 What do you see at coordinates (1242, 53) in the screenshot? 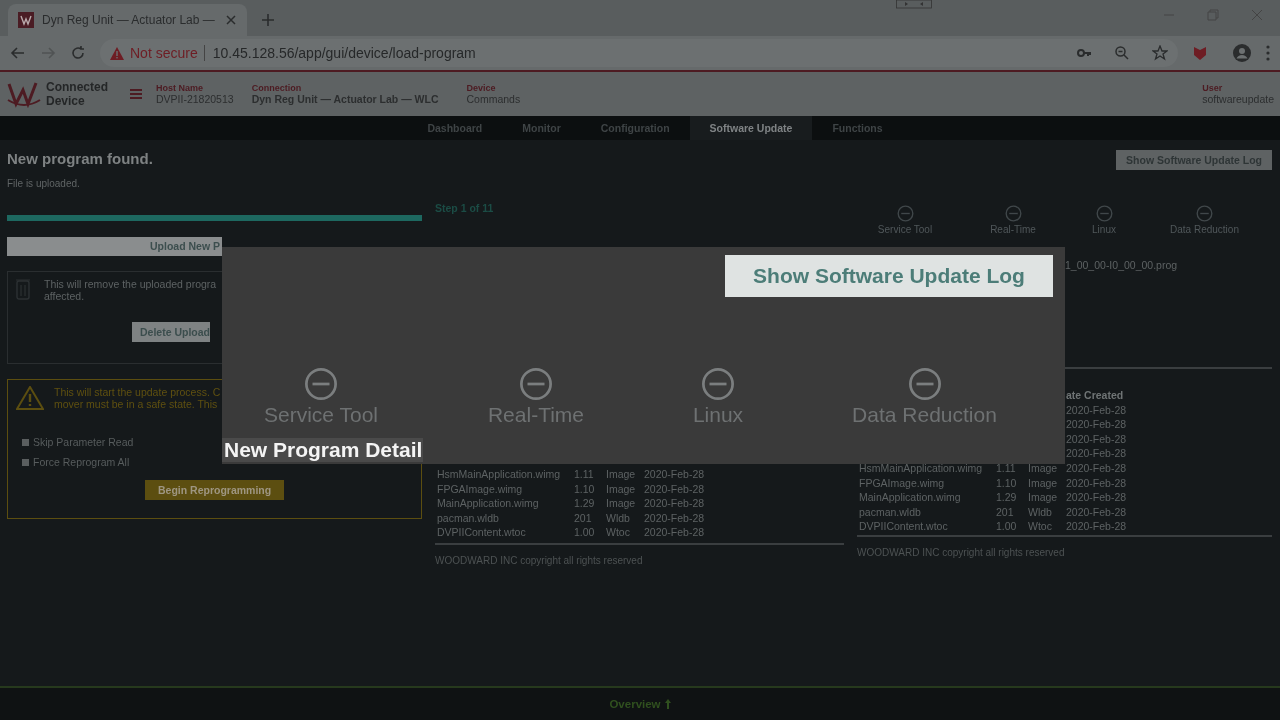
I see `profile-icon` at bounding box center [1242, 53].